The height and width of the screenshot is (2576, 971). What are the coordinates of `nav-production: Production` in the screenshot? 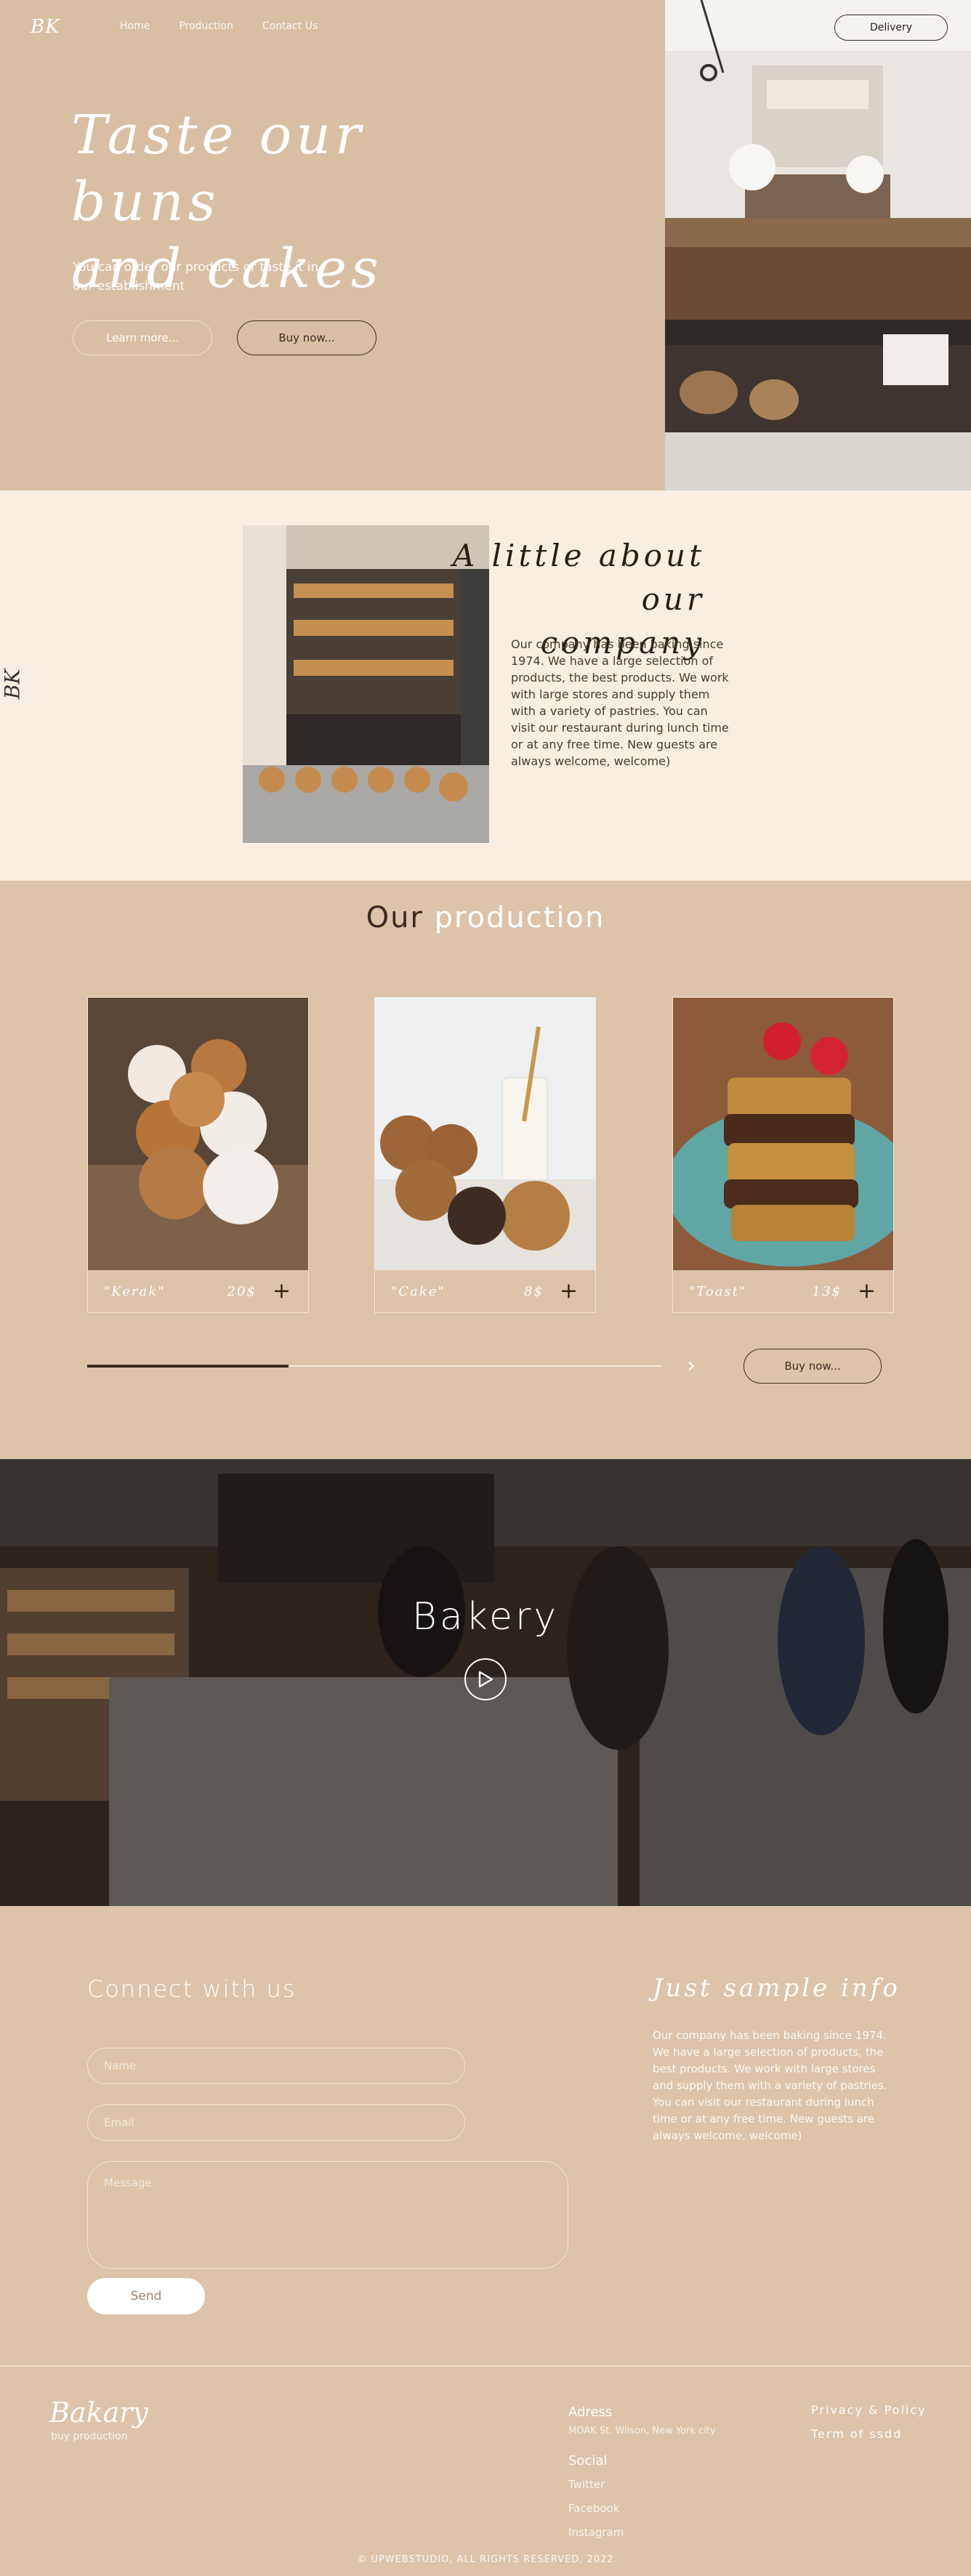 It's located at (206, 26).